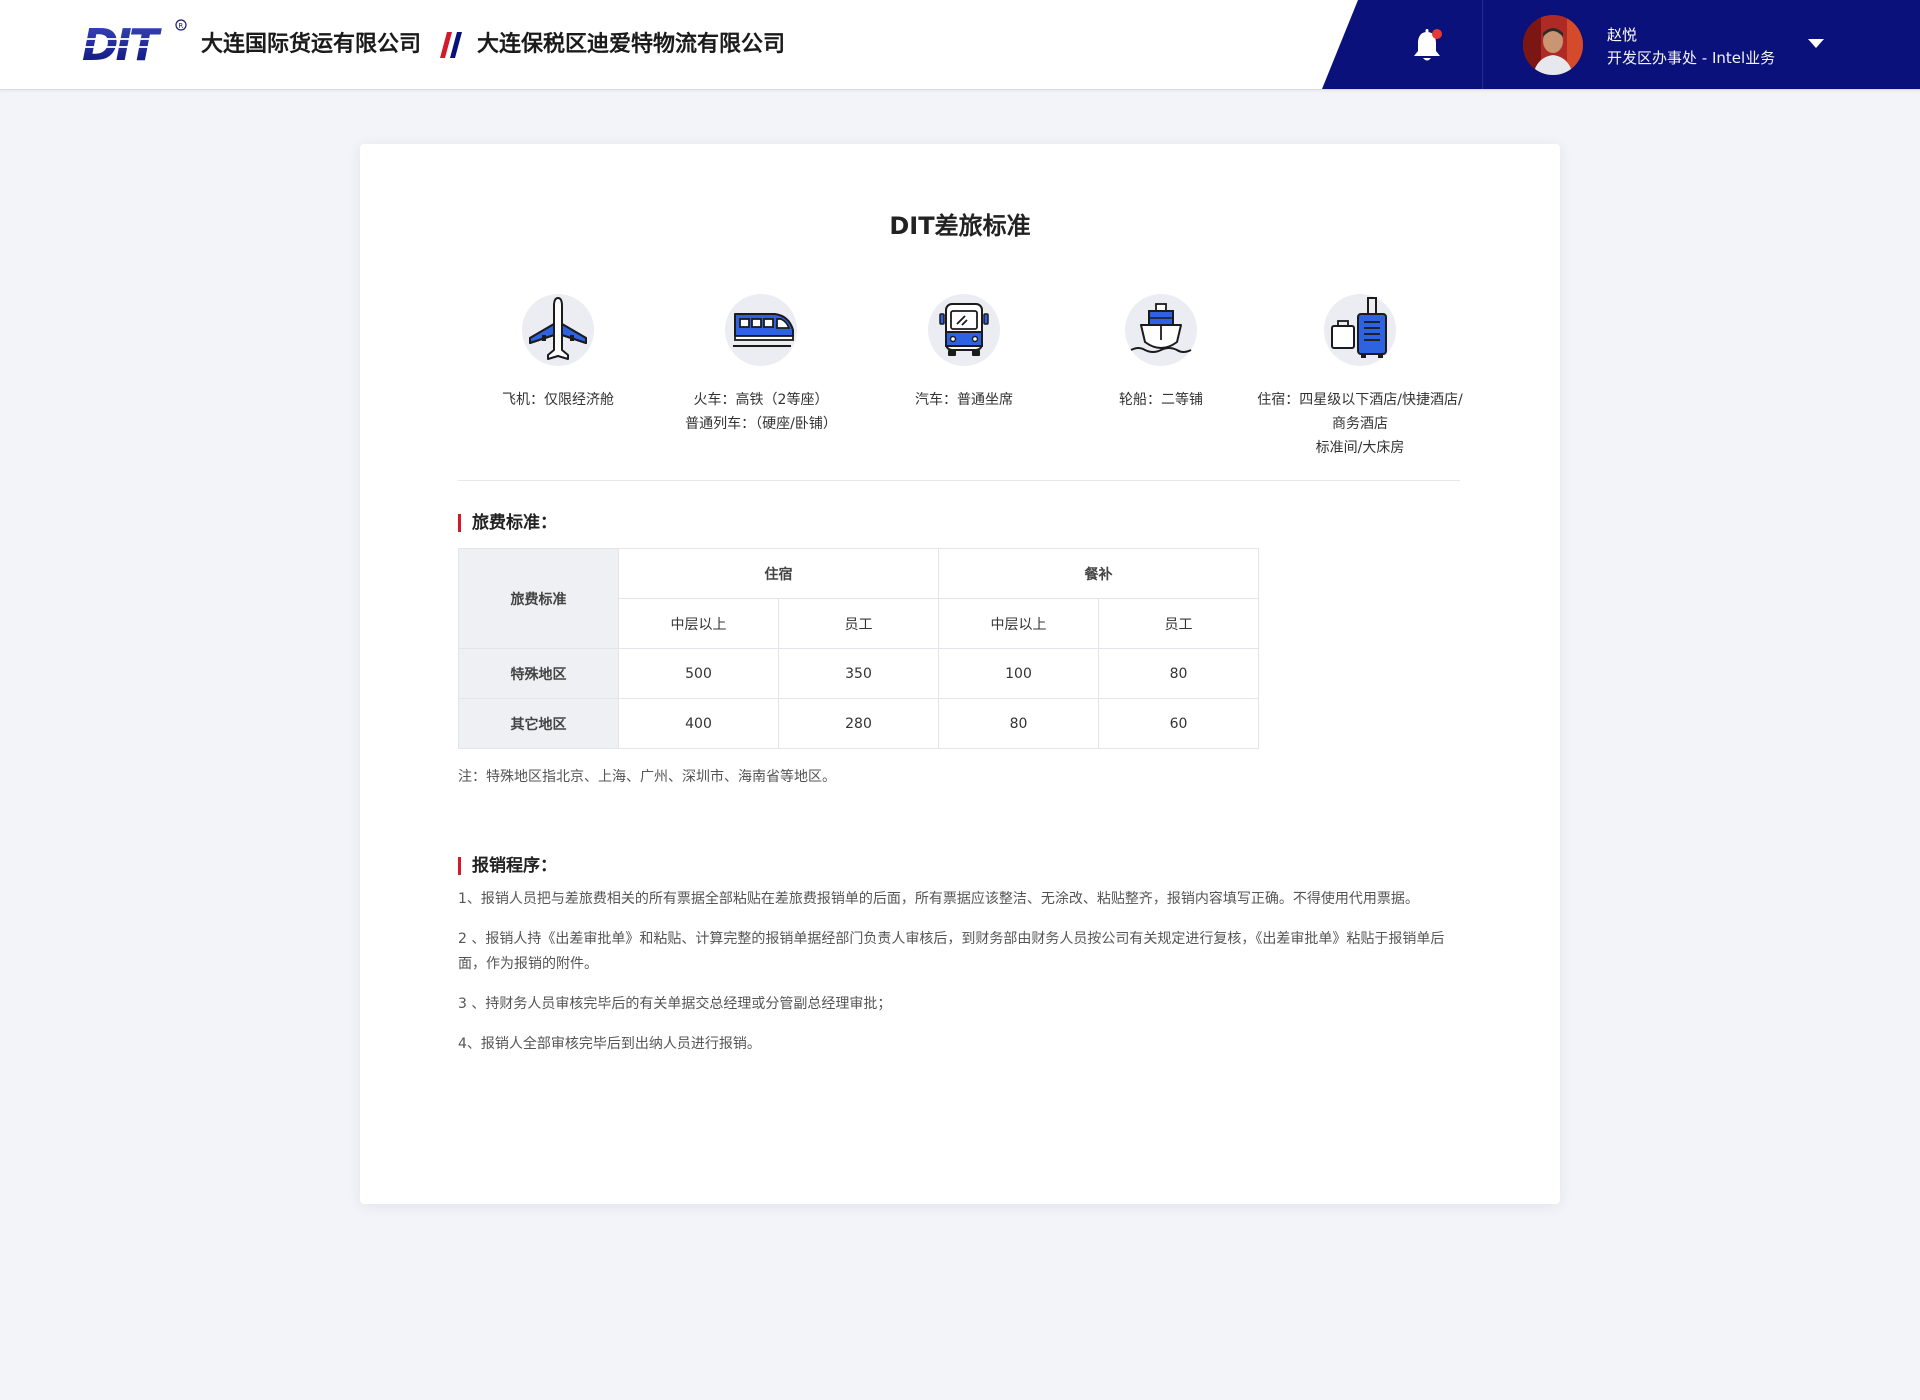 This screenshot has height=1400, width=1920. Describe the element at coordinates (778, 573) in the screenshot. I see `table-group-header: 住宿` at that location.